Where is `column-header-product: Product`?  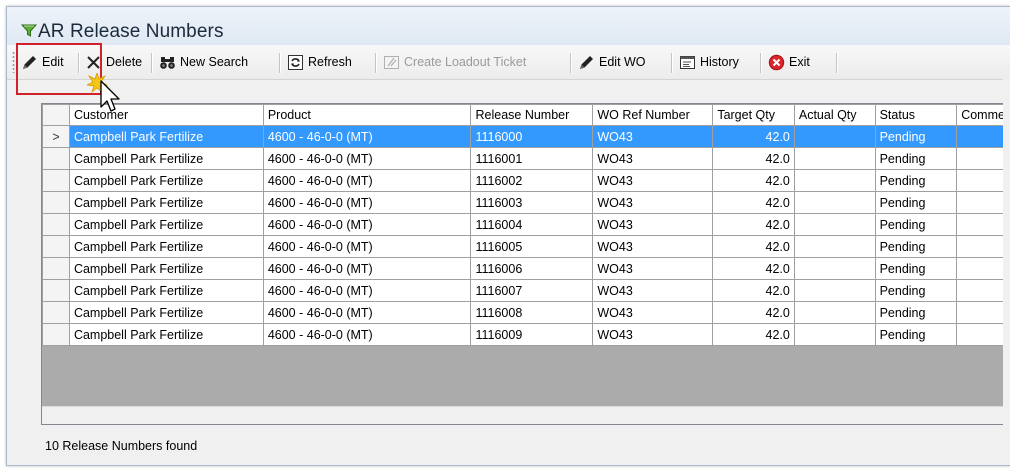 column-header-product: Product is located at coordinates (367, 115).